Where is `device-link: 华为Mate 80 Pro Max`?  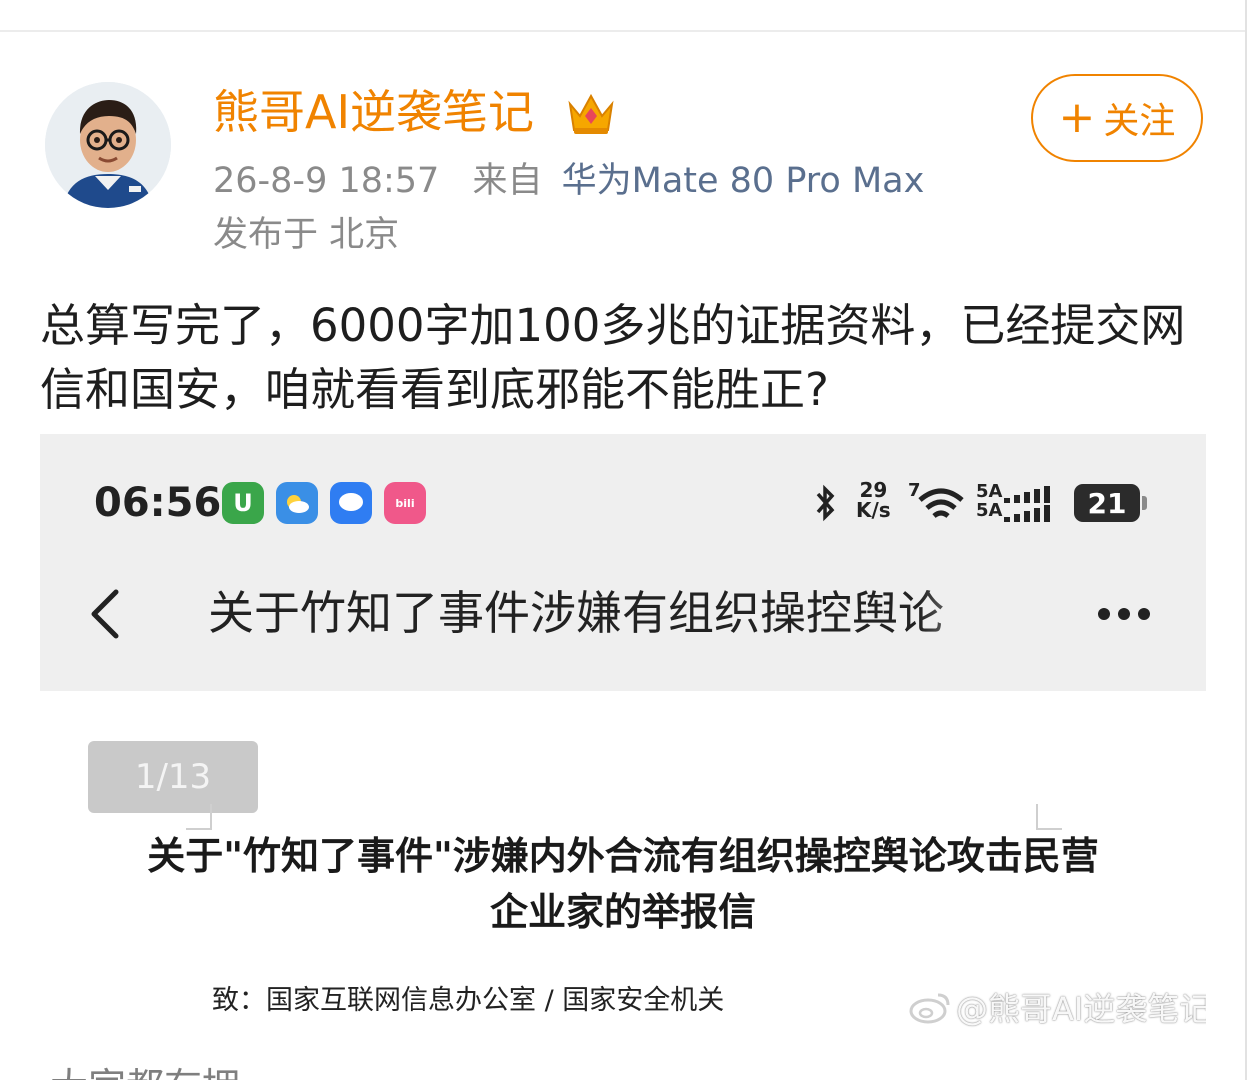 device-link: 华为Mate 80 Pro Max is located at coordinates (743, 181).